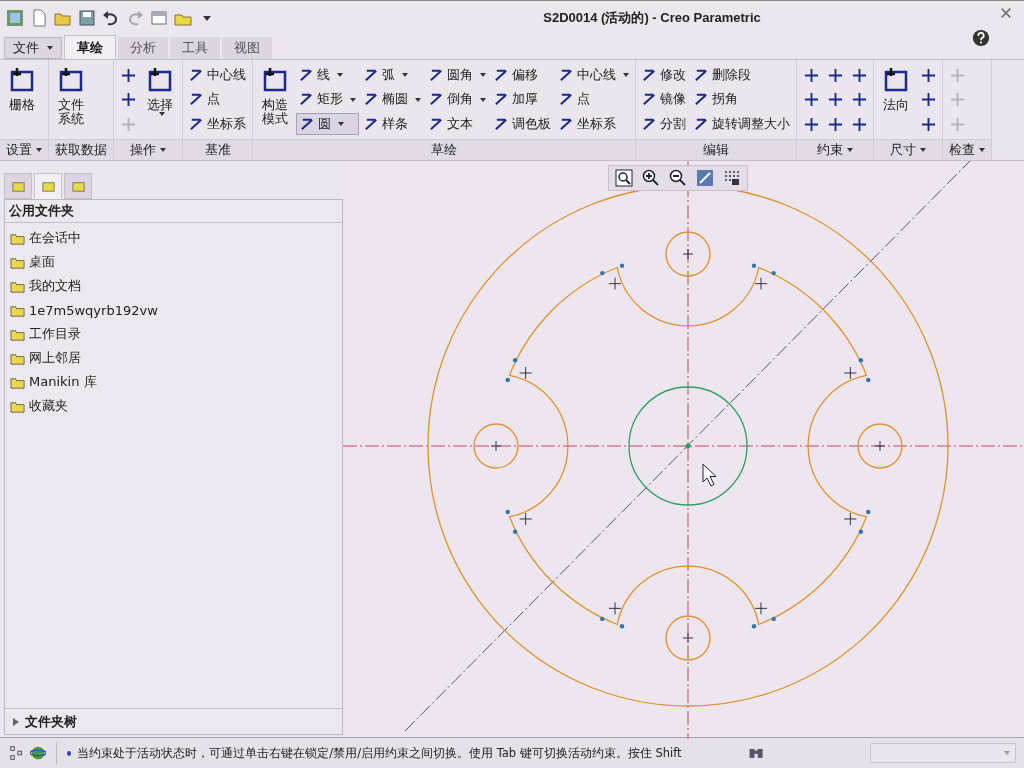 This screenshot has width=1024, height=768. What do you see at coordinates (705, 178) in the screenshot?
I see `repaint-icon` at bounding box center [705, 178].